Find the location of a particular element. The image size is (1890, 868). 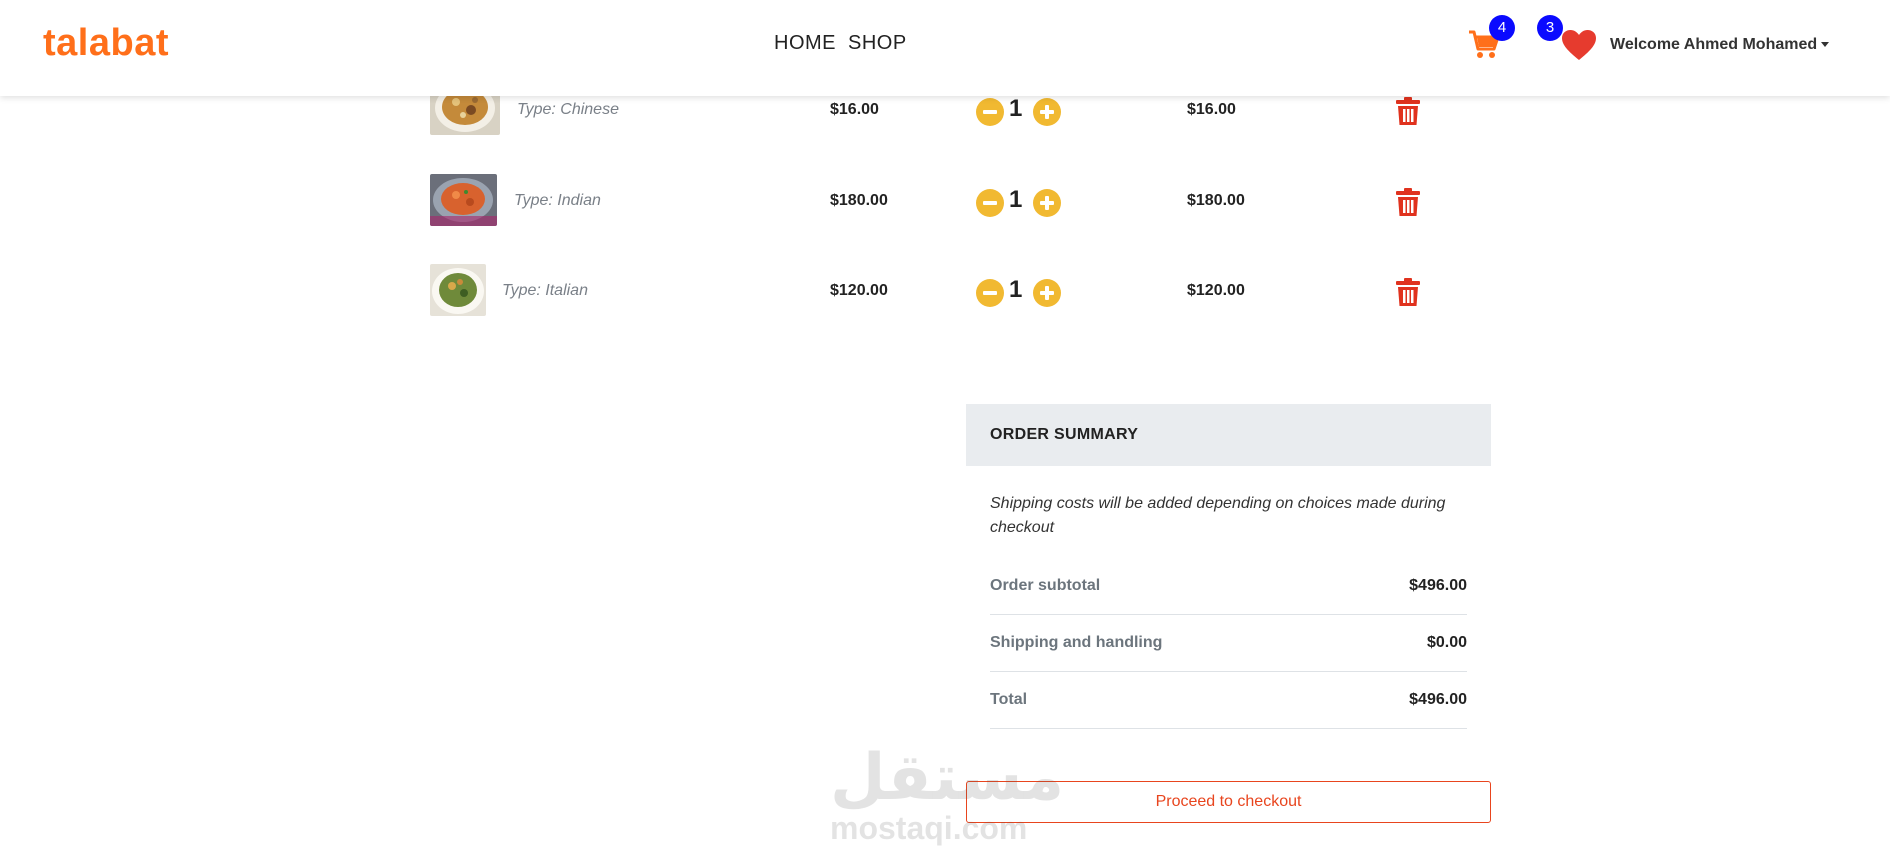

summary-row-shipping: Shipping and handling $0.00 is located at coordinates (1228, 643).